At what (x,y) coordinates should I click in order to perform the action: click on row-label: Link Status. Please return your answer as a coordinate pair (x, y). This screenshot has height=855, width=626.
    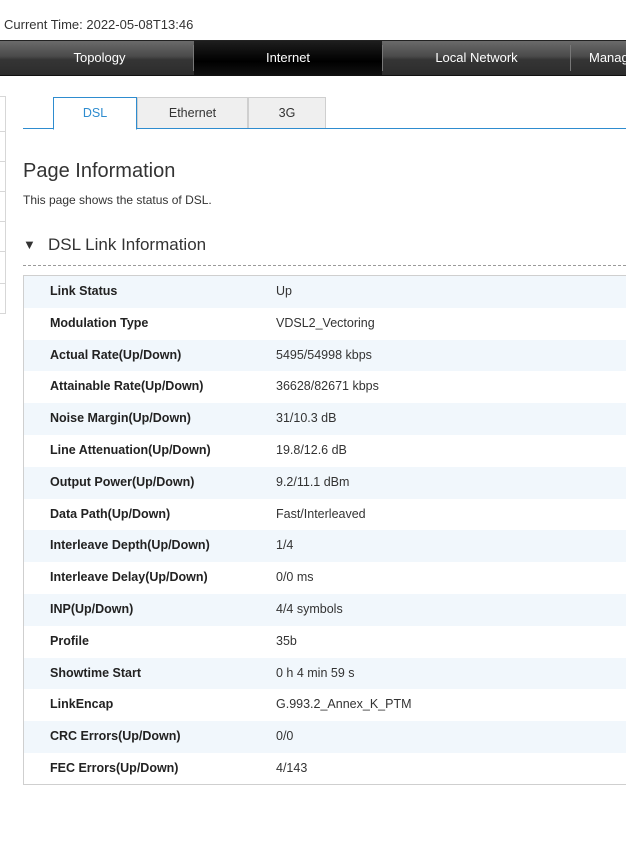
    Looking at the image, I should click on (84, 291).